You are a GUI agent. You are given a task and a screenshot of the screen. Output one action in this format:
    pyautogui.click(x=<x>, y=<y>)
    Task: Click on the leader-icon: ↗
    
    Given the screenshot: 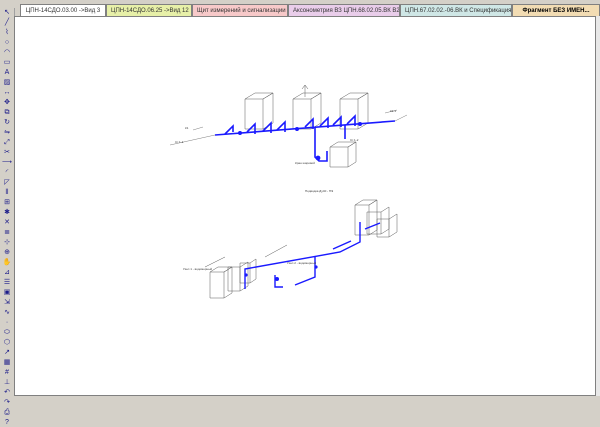 What is the action you would take?
    pyautogui.click(x=7, y=353)
    